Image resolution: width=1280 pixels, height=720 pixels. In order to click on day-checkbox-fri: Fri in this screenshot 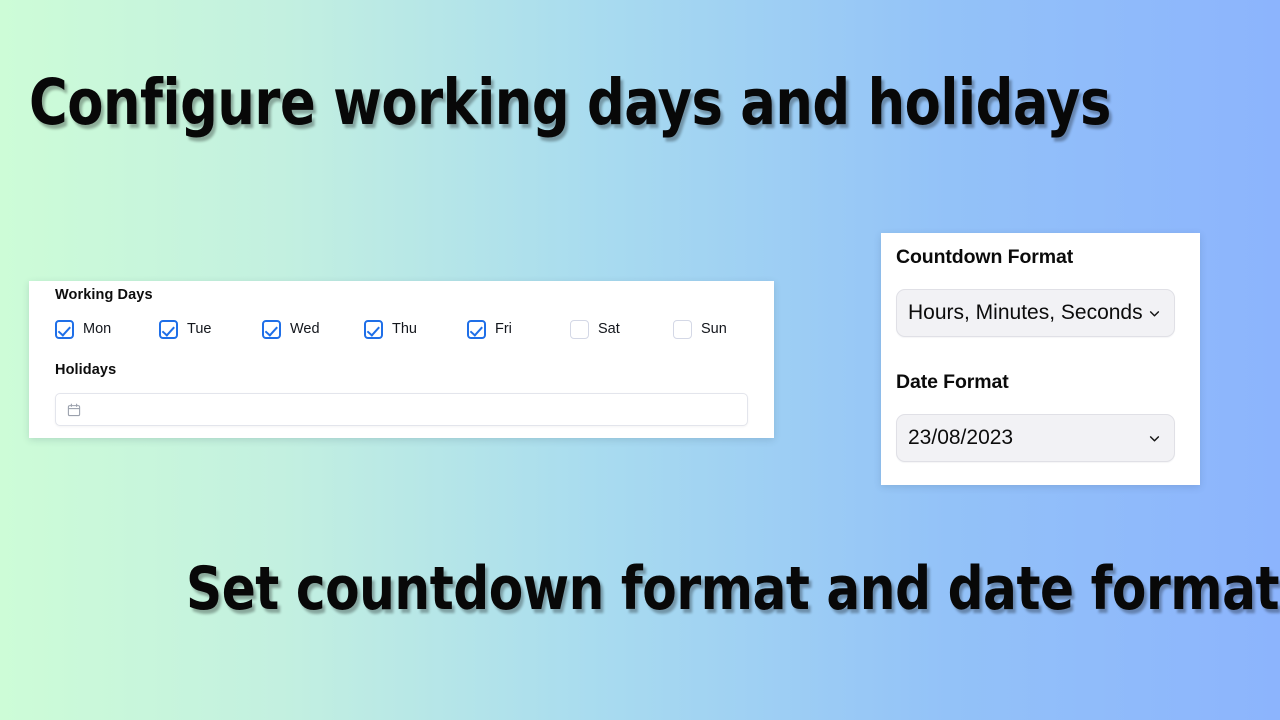, I will do `click(489, 329)`.